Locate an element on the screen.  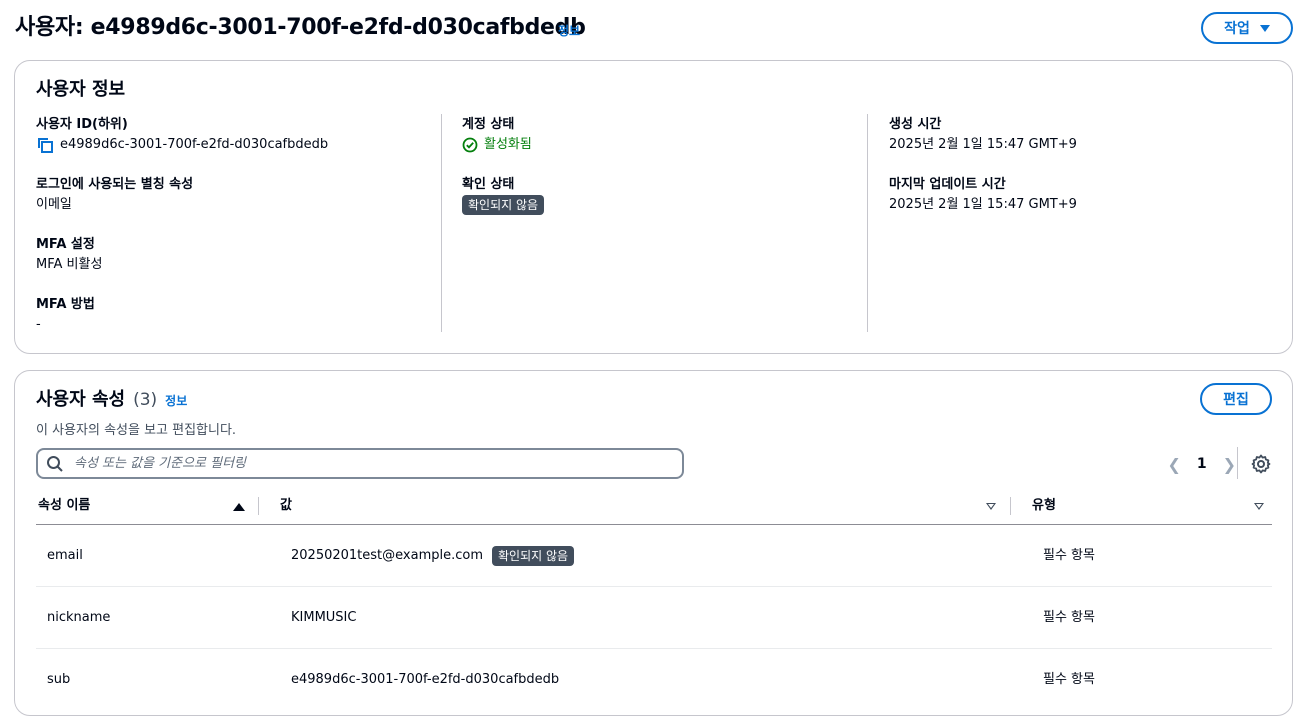
pagination: ❮ 1 ❯ is located at coordinates (1201, 464).